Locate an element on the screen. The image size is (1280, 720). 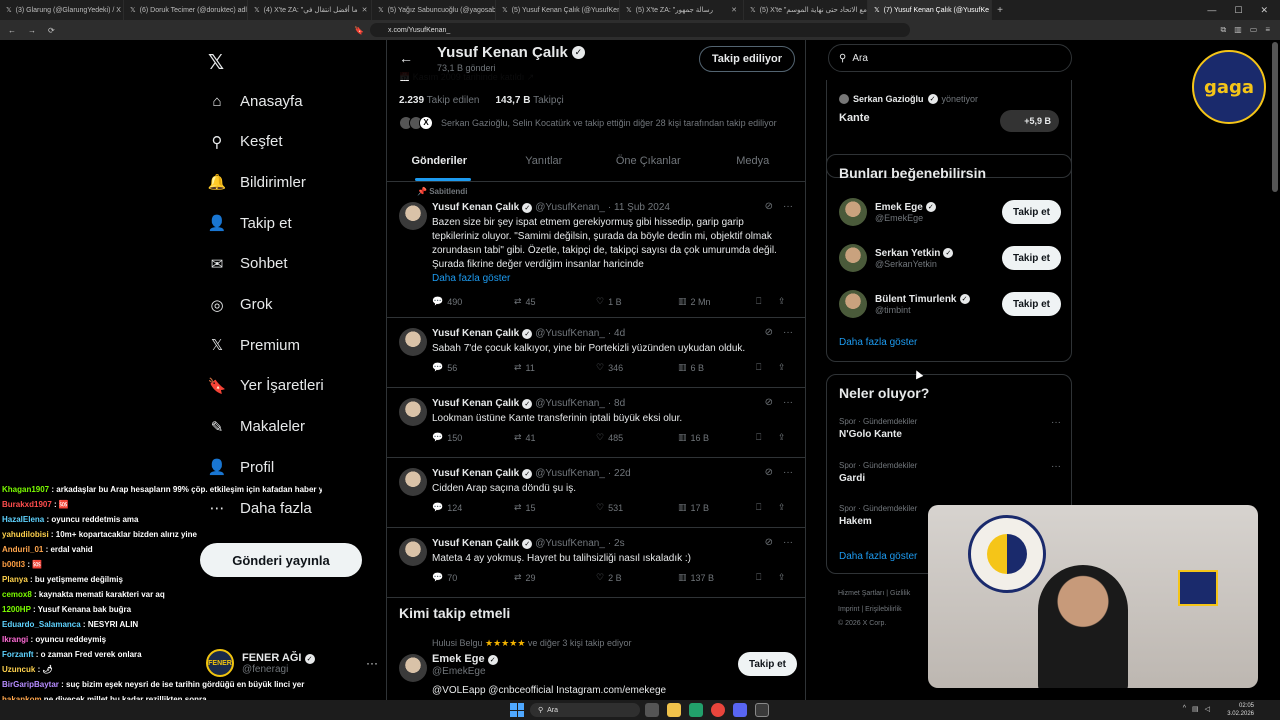
scrollbar is located at coordinates (1275, 117).